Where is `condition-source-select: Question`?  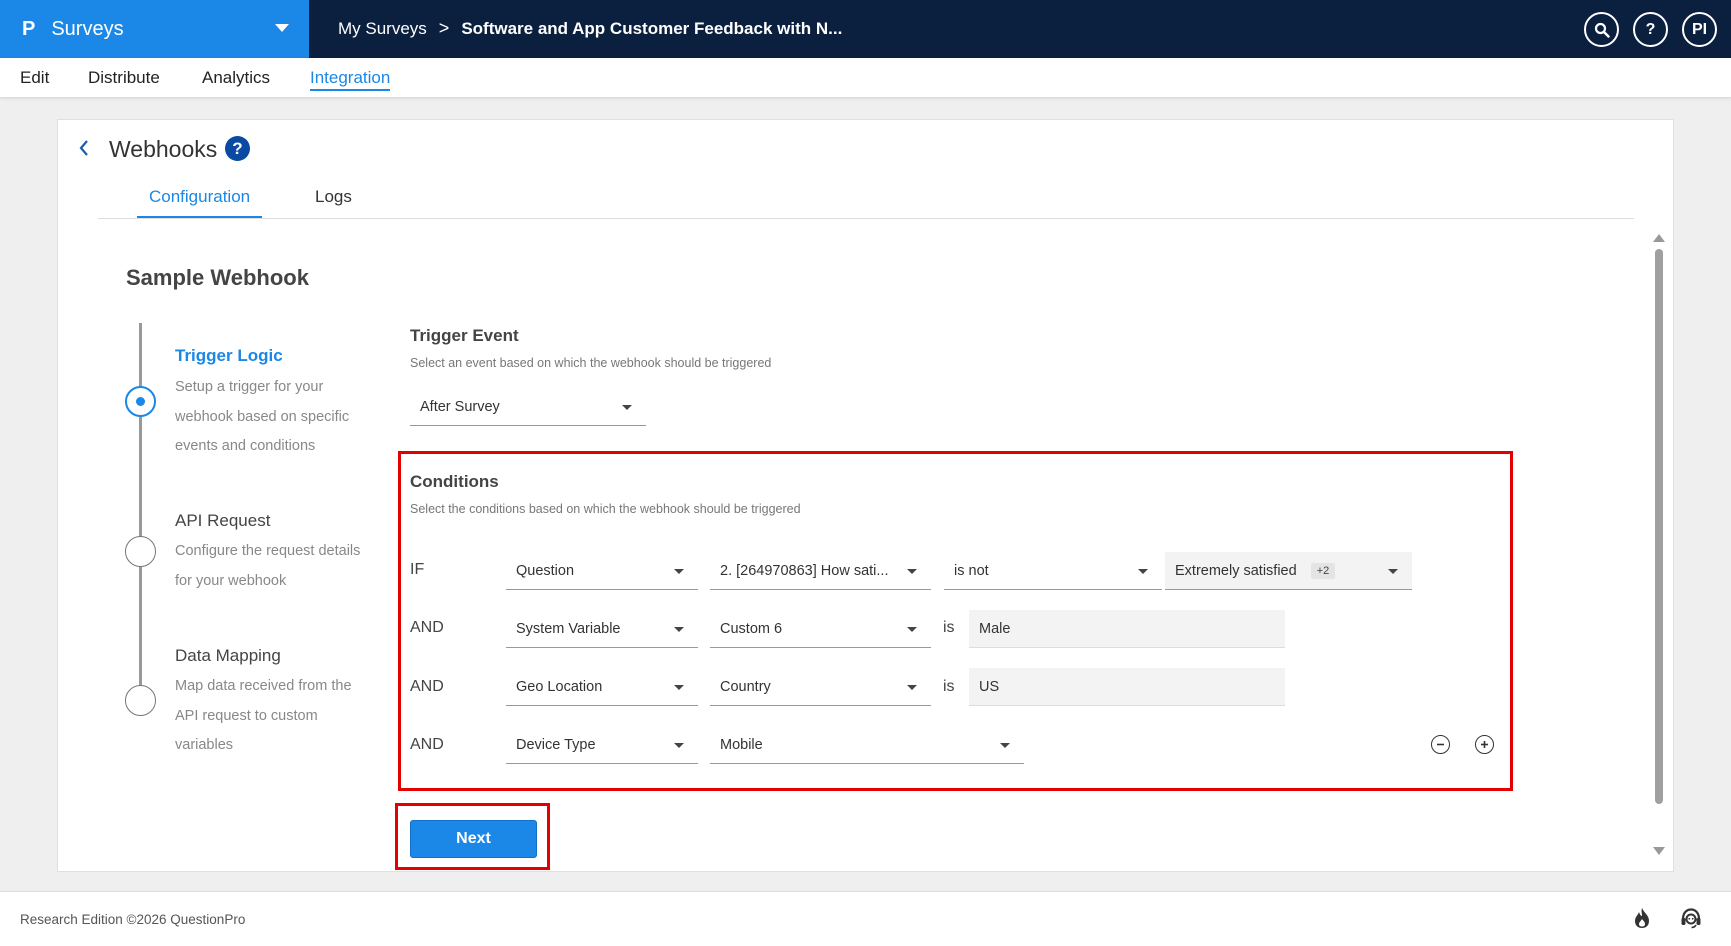 condition-source-select: Question is located at coordinates (602, 571).